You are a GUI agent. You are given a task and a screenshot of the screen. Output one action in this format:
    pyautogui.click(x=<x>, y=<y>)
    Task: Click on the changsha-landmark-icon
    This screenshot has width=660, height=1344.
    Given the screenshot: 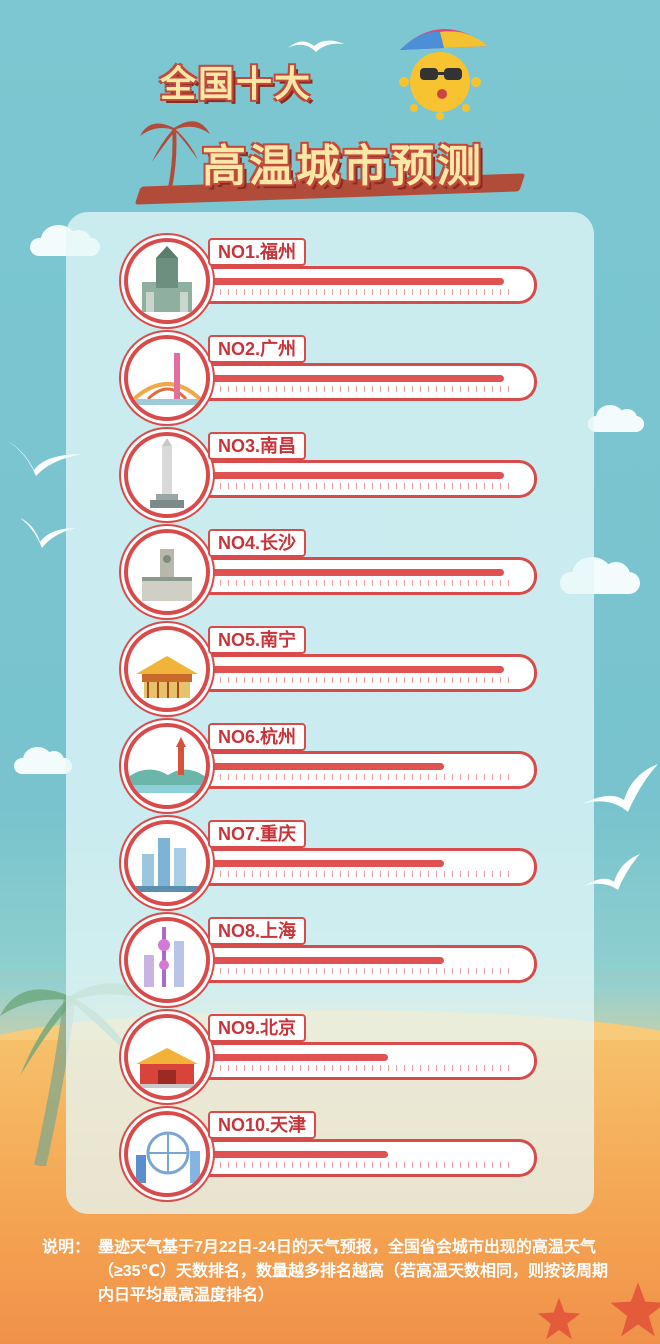 What is the action you would take?
    pyautogui.click(x=167, y=572)
    